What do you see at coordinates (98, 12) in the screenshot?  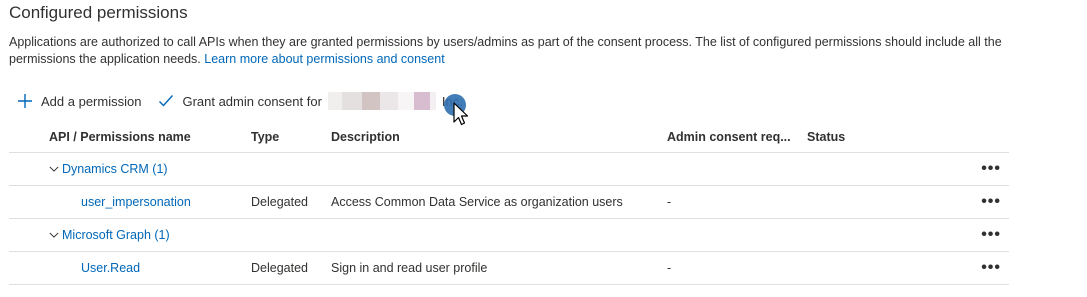 I see `page-title: Configured permissions` at bounding box center [98, 12].